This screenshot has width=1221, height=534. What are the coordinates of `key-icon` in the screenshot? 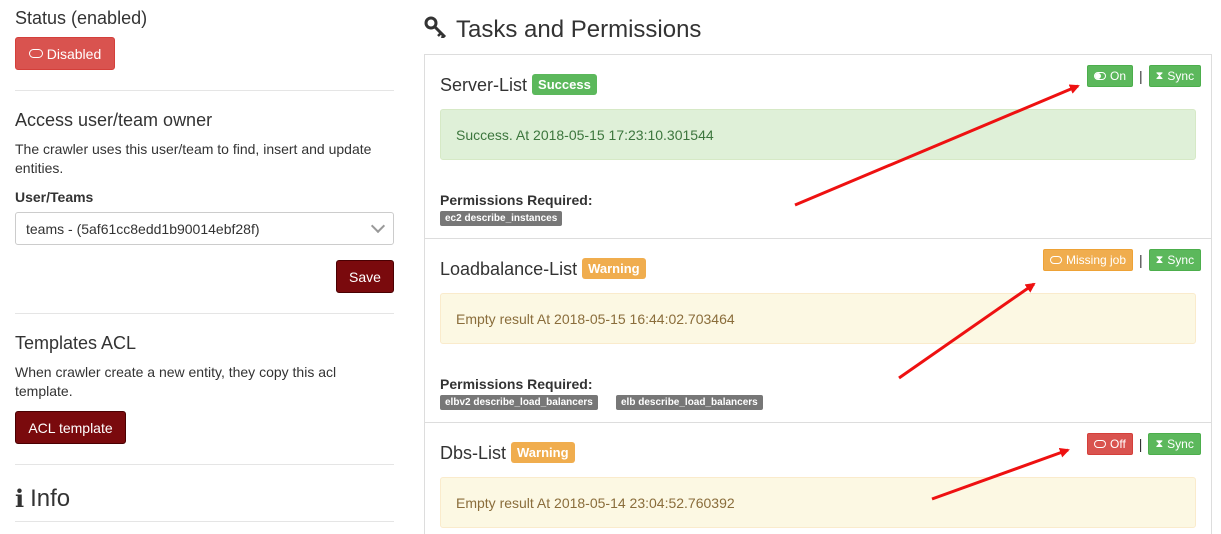 It's located at (436, 30).